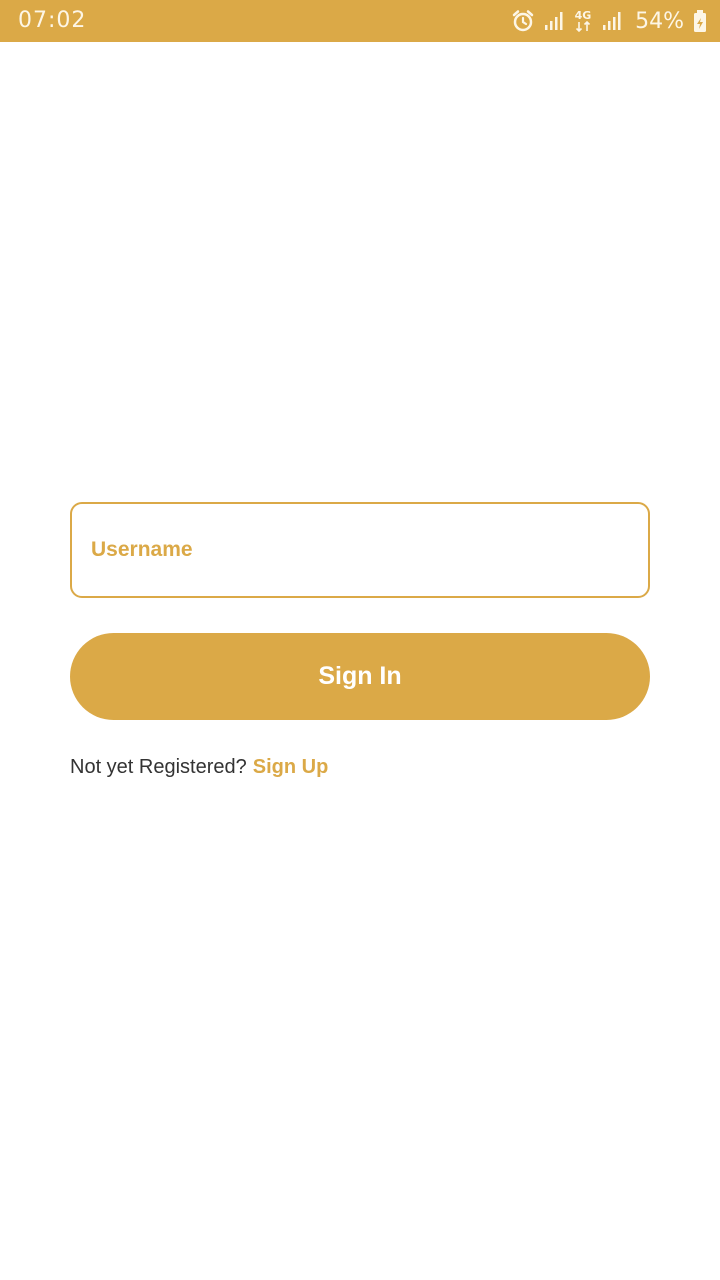  I want to click on register-prompt-text: Not yet Registered?, so click(158, 766).